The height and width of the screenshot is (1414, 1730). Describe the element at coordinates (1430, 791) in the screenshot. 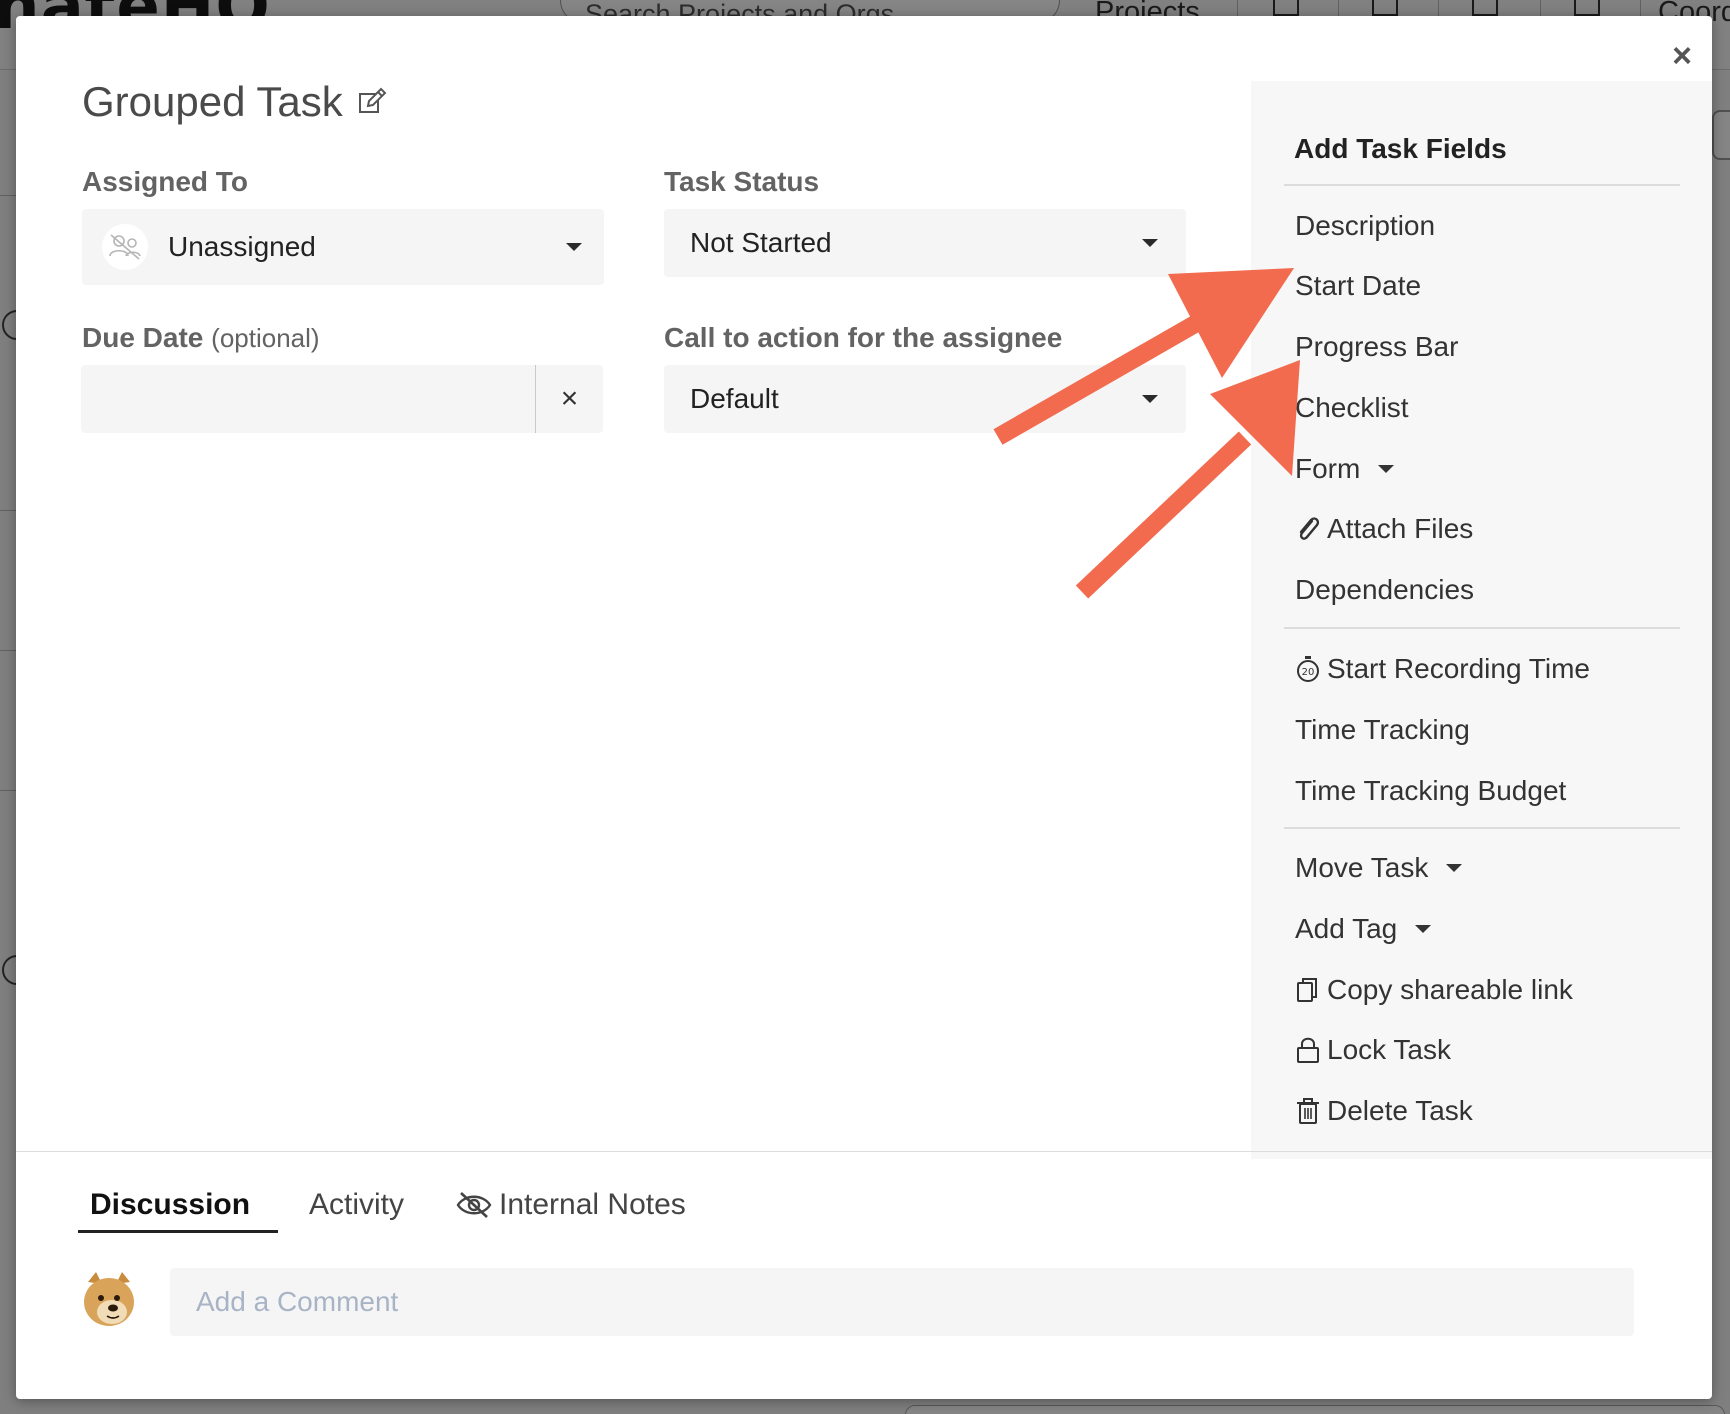

I see `field-time-tracking-budget: Time Tracking Budget` at that location.